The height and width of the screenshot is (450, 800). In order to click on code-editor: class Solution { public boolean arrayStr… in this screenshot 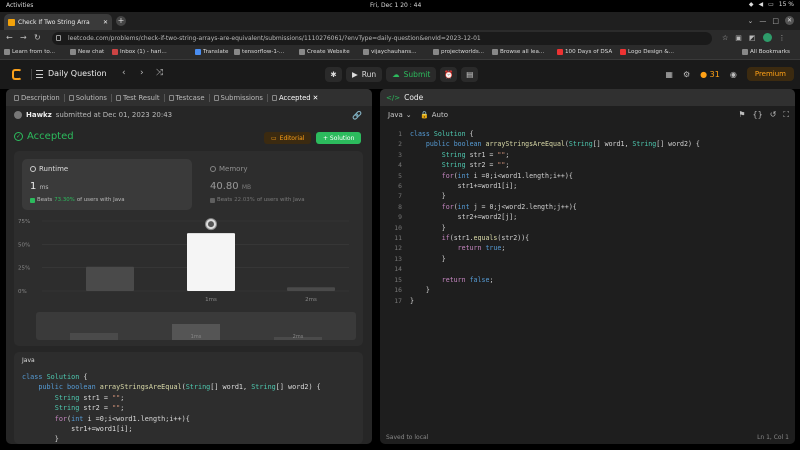, I will do `click(555, 217)`.